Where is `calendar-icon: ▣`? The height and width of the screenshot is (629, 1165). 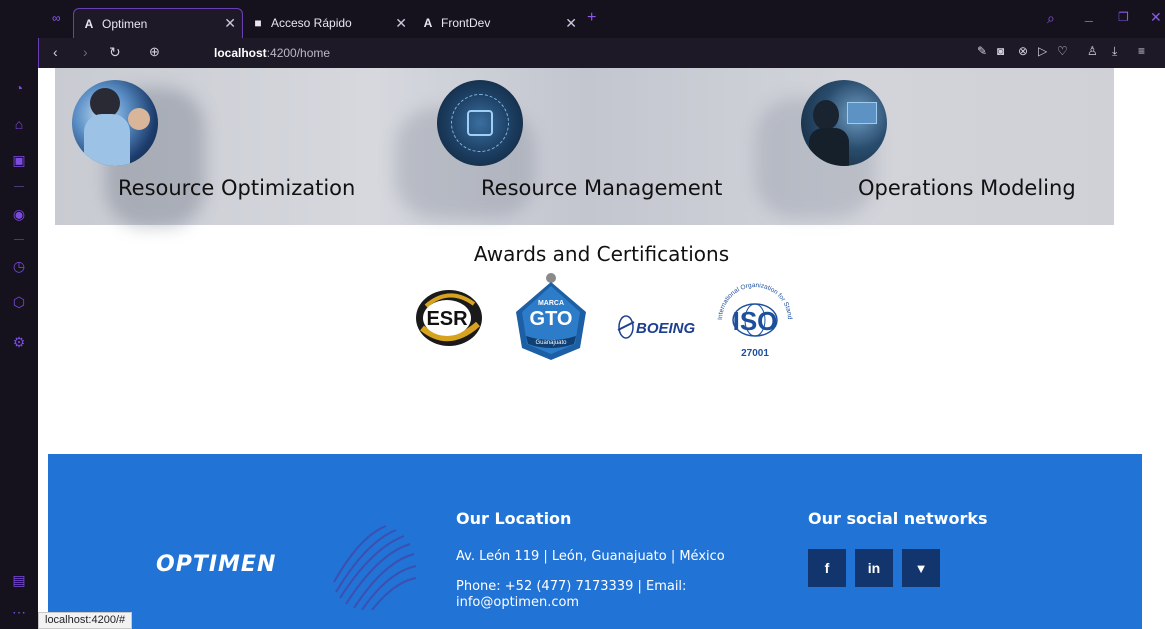 calendar-icon: ▣ is located at coordinates (19, 160).